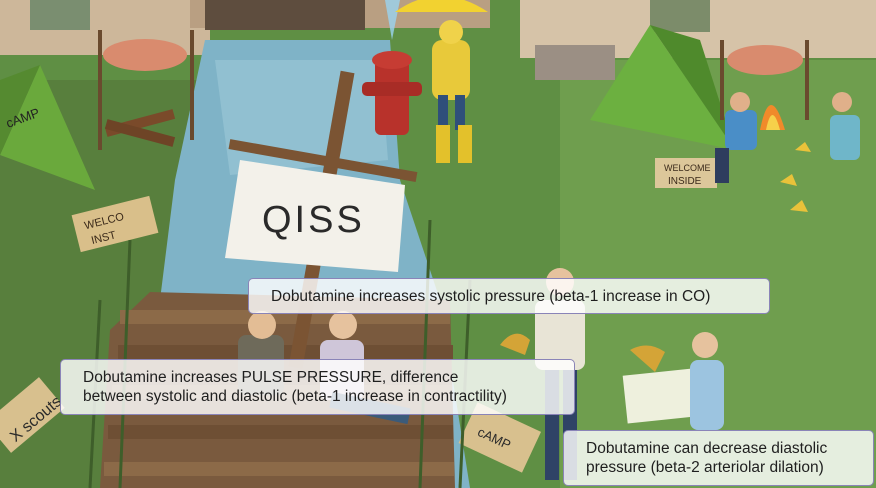 The width and height of the screenshot is (876, 488). I want to click on welcome-sign-right: WELCOME INSIDE, so click(686, 173).